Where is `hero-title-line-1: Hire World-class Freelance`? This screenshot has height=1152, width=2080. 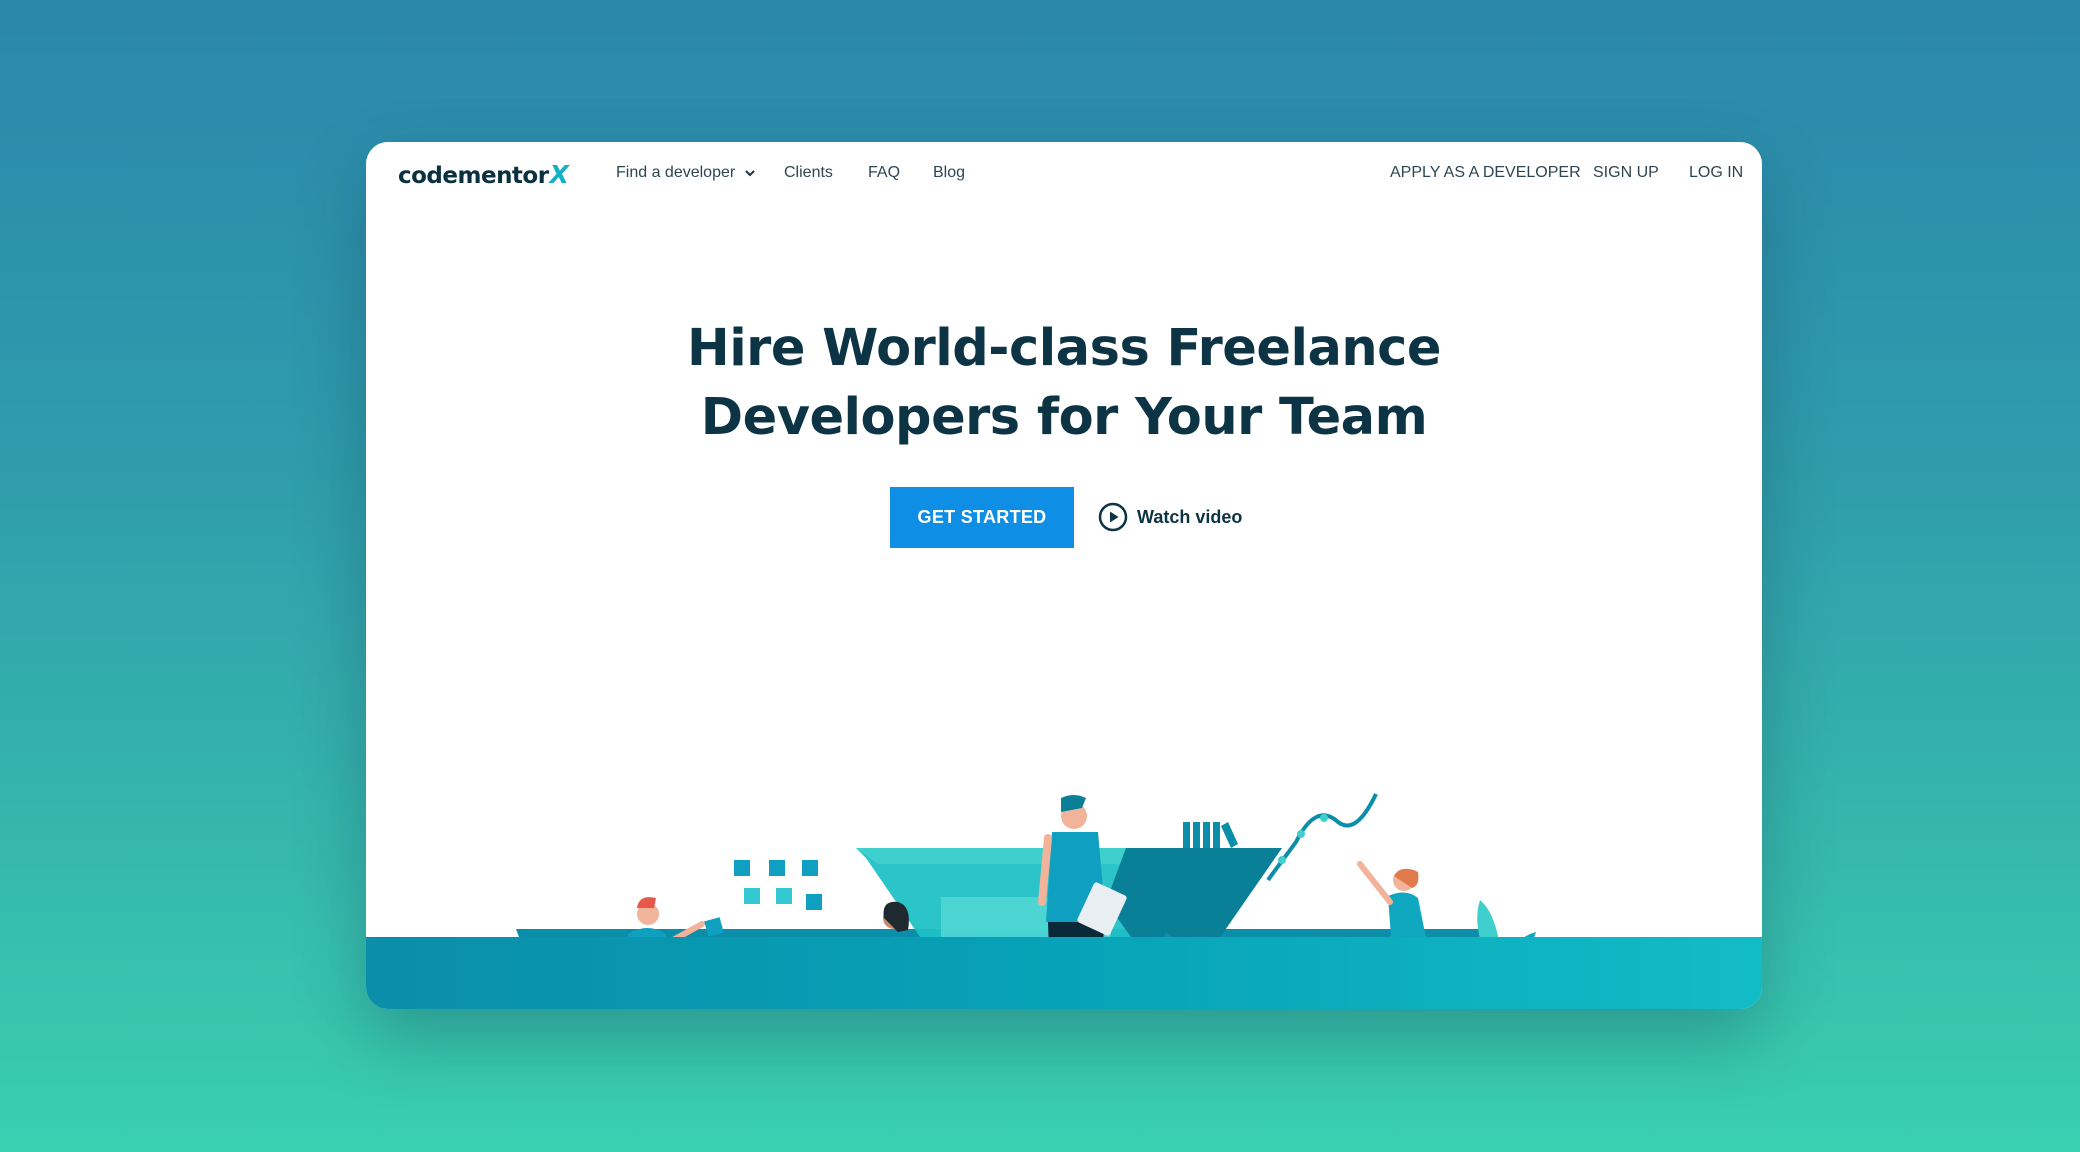
hero-title-line-1: Hire World-class Freelance is located at coordinates (1064, 348).